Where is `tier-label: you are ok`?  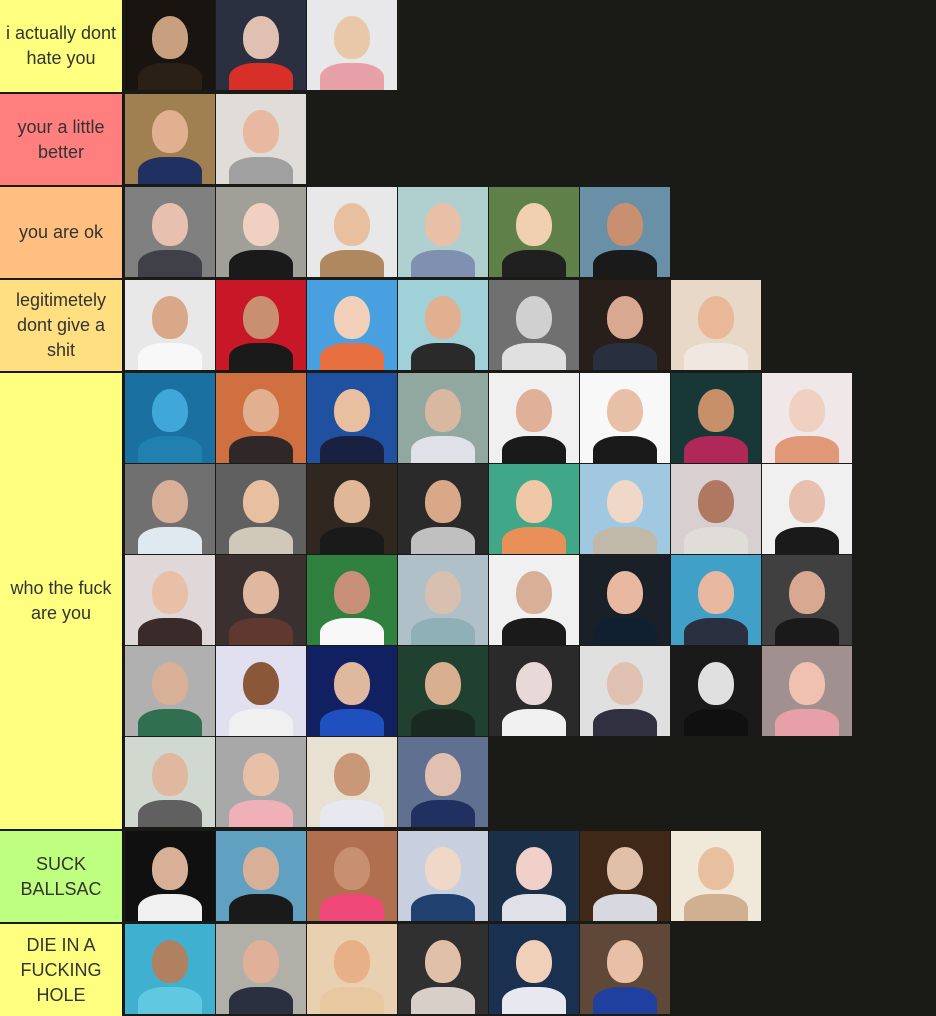
tier-label: you are ok is located at coordinates (61, 232).